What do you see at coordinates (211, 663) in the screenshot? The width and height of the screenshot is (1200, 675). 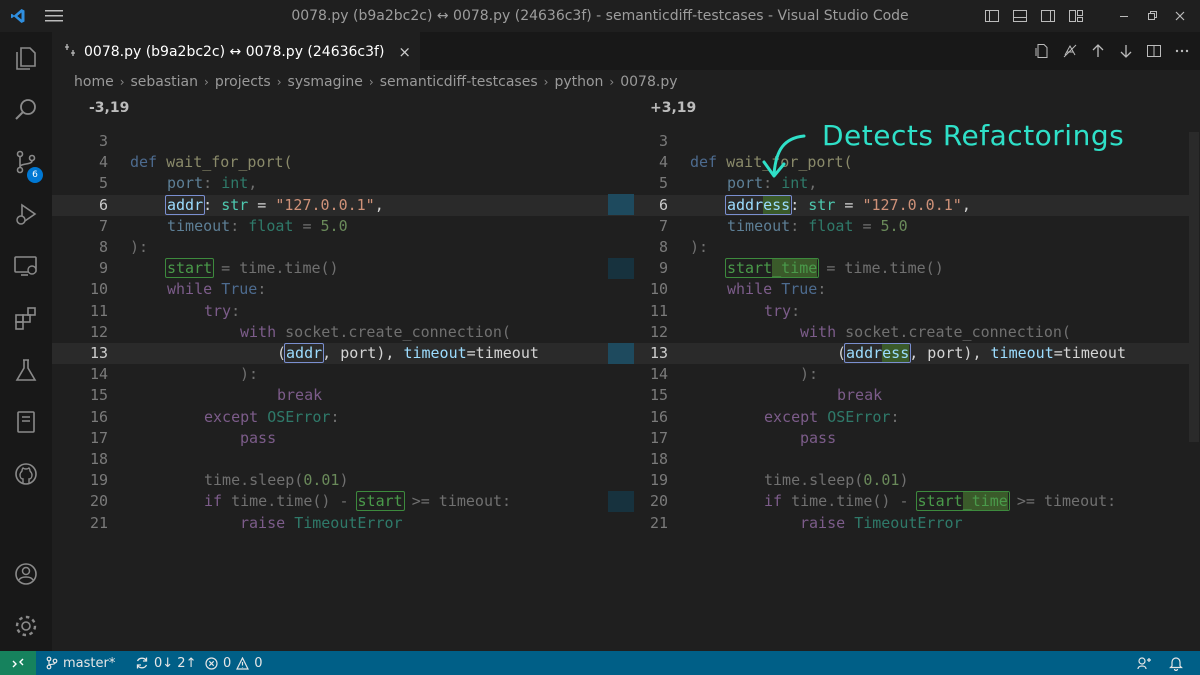 I see `error-icon` at bounding box center [211, 663].